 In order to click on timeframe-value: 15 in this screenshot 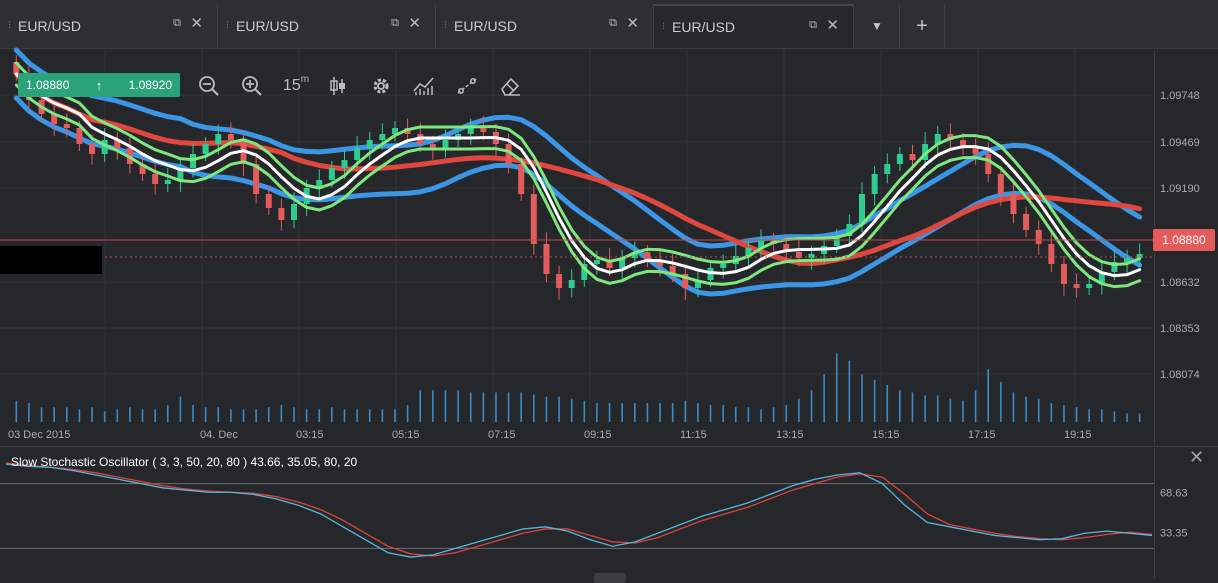, I will do `click(291, 85)`.